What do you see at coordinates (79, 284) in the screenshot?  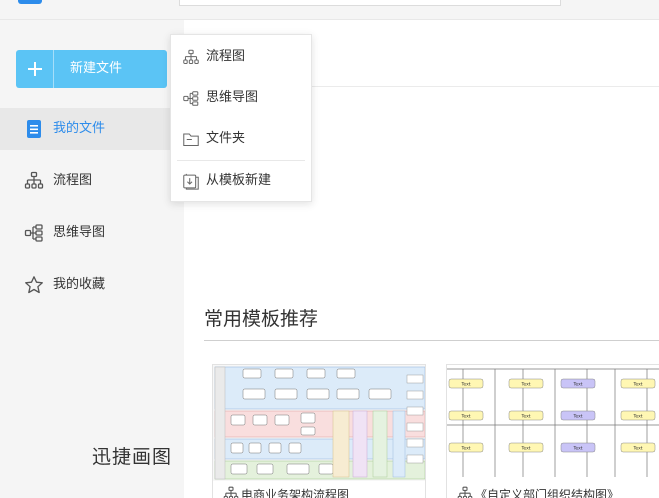 I see `sidebar-item-label: 我的收藏` at bounding box center [79, 284].